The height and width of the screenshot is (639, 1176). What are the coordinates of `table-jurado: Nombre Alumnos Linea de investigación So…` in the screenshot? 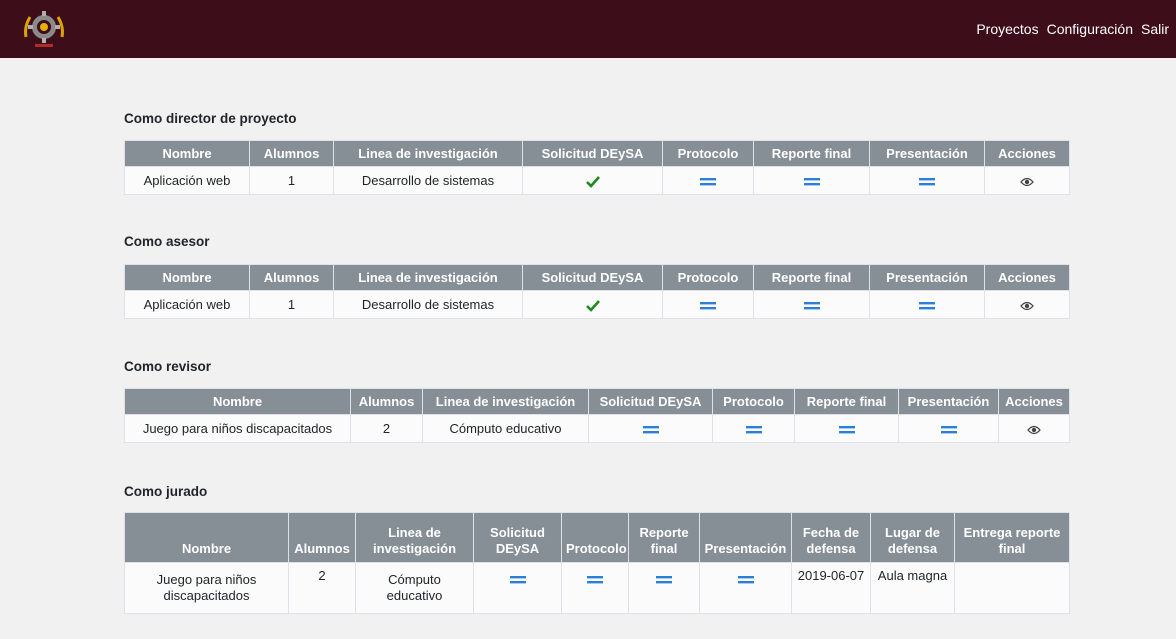 It's located at (597, 563).